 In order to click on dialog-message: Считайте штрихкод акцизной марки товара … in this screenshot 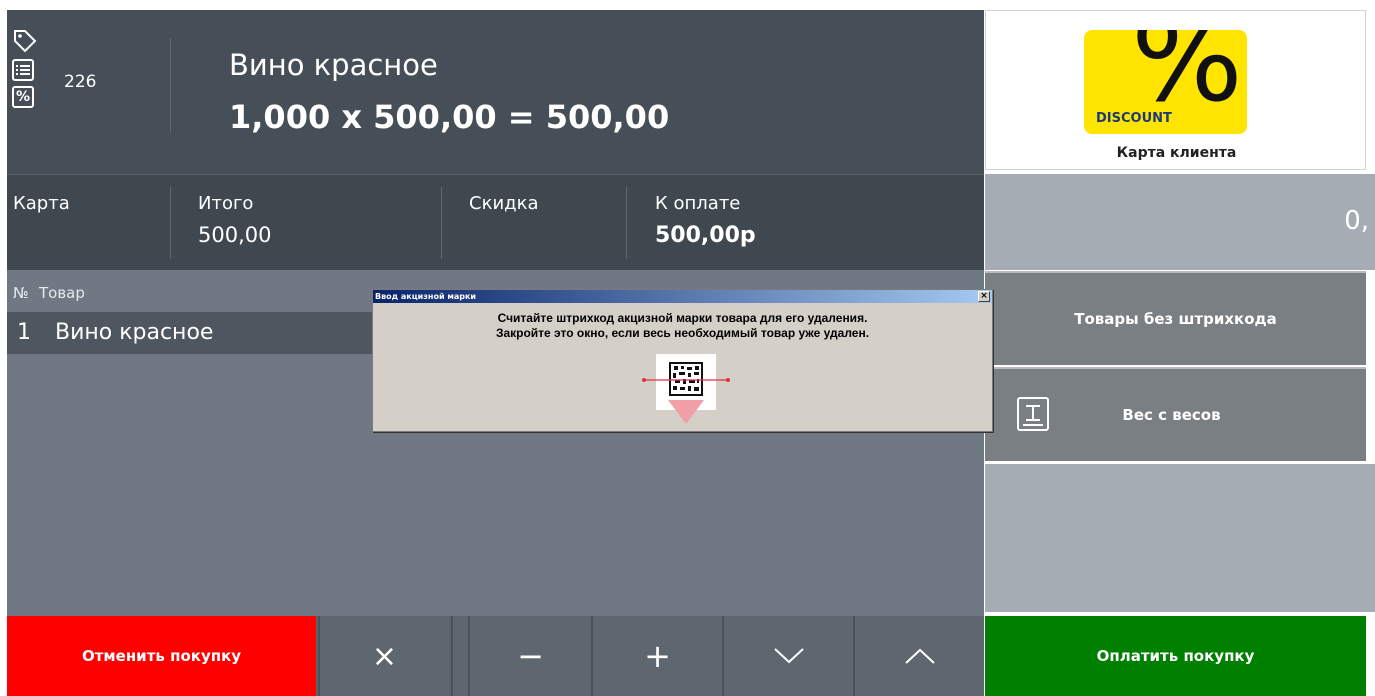, I will do `click(682, 326)`.